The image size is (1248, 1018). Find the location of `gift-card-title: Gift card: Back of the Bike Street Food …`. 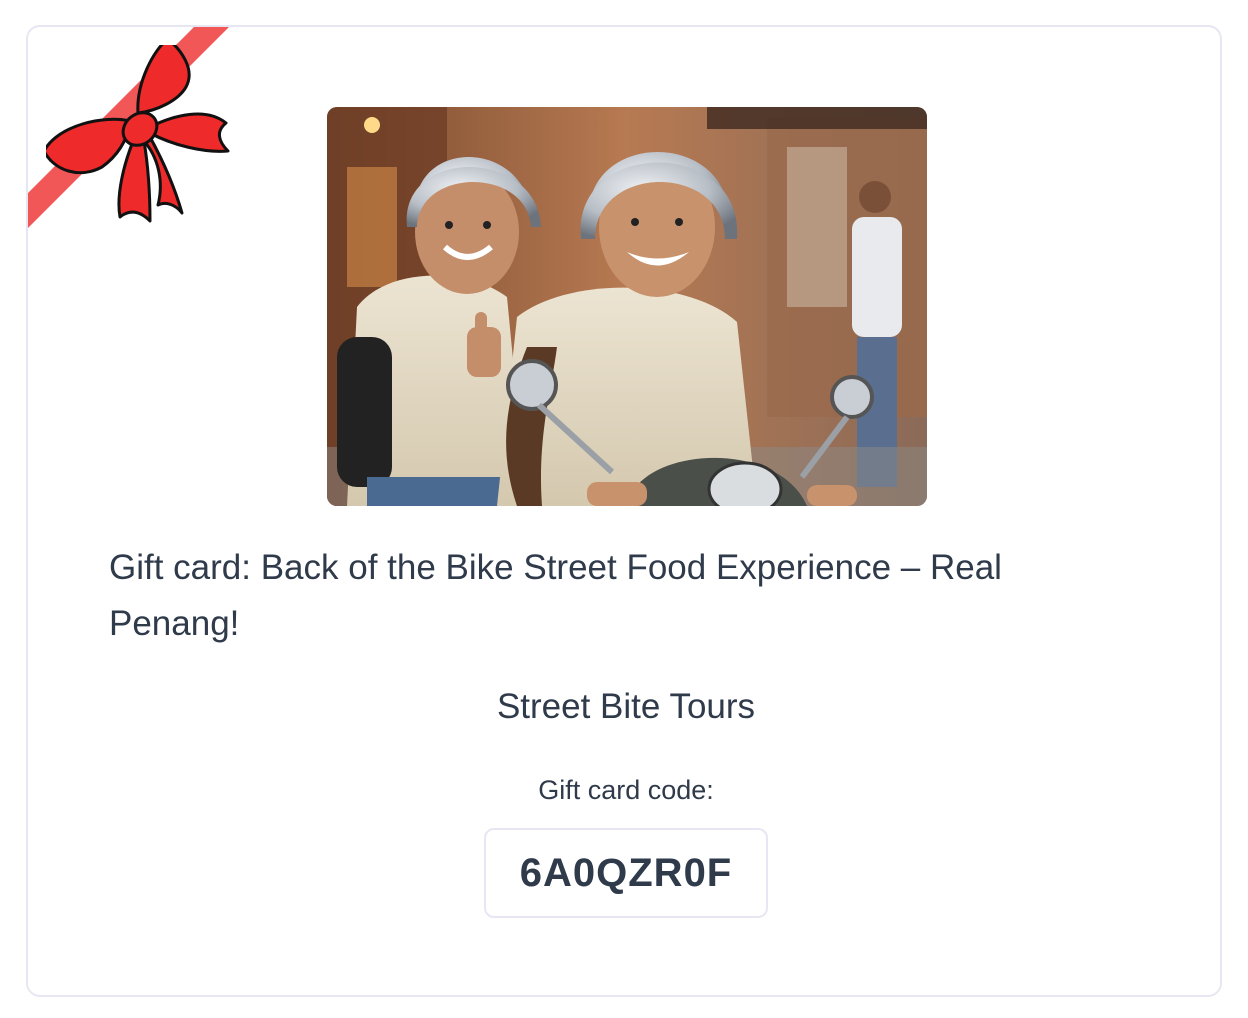

gift-card-title: Gift card: Back of the Bike Street Food … is located at coordinates (555, 595).